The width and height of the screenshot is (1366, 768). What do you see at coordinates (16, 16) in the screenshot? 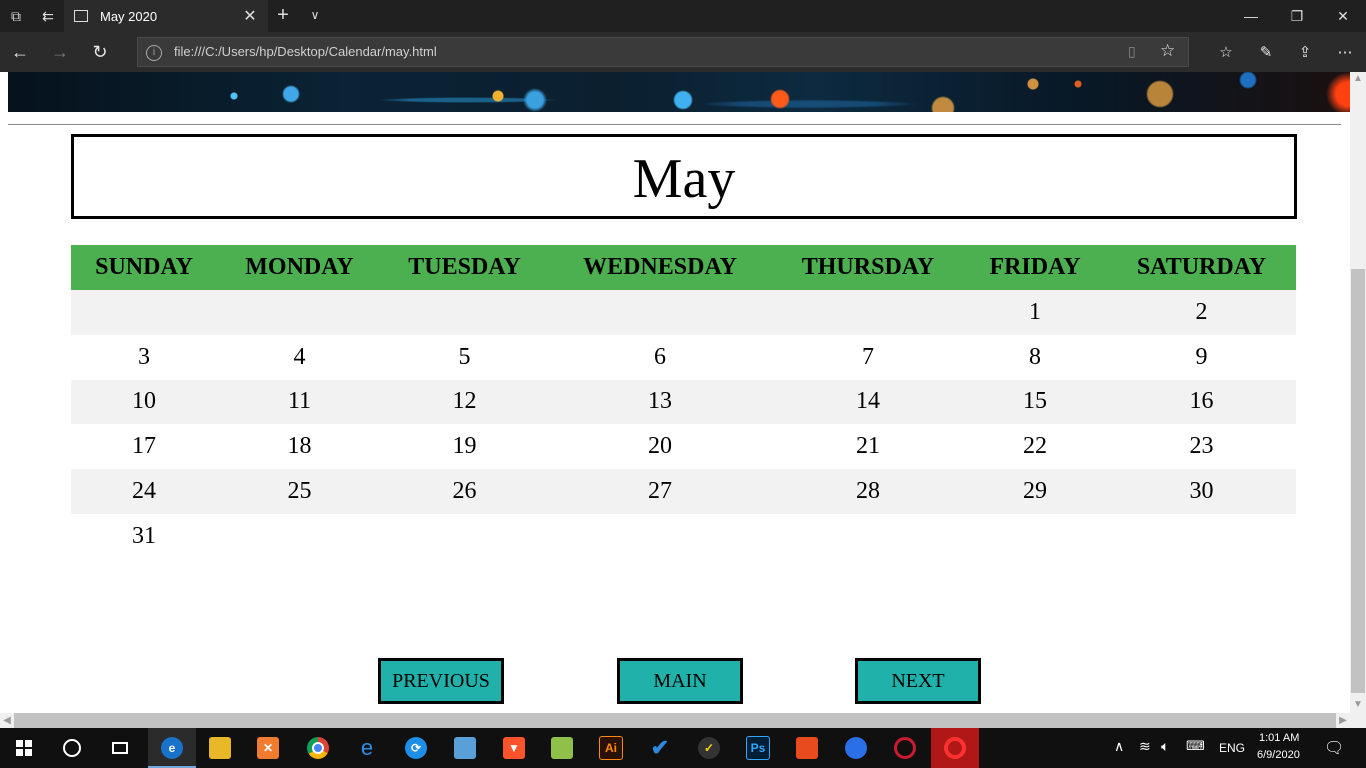
I see `tab-actions-icon: ⧉` at bounding box center [16, 16].